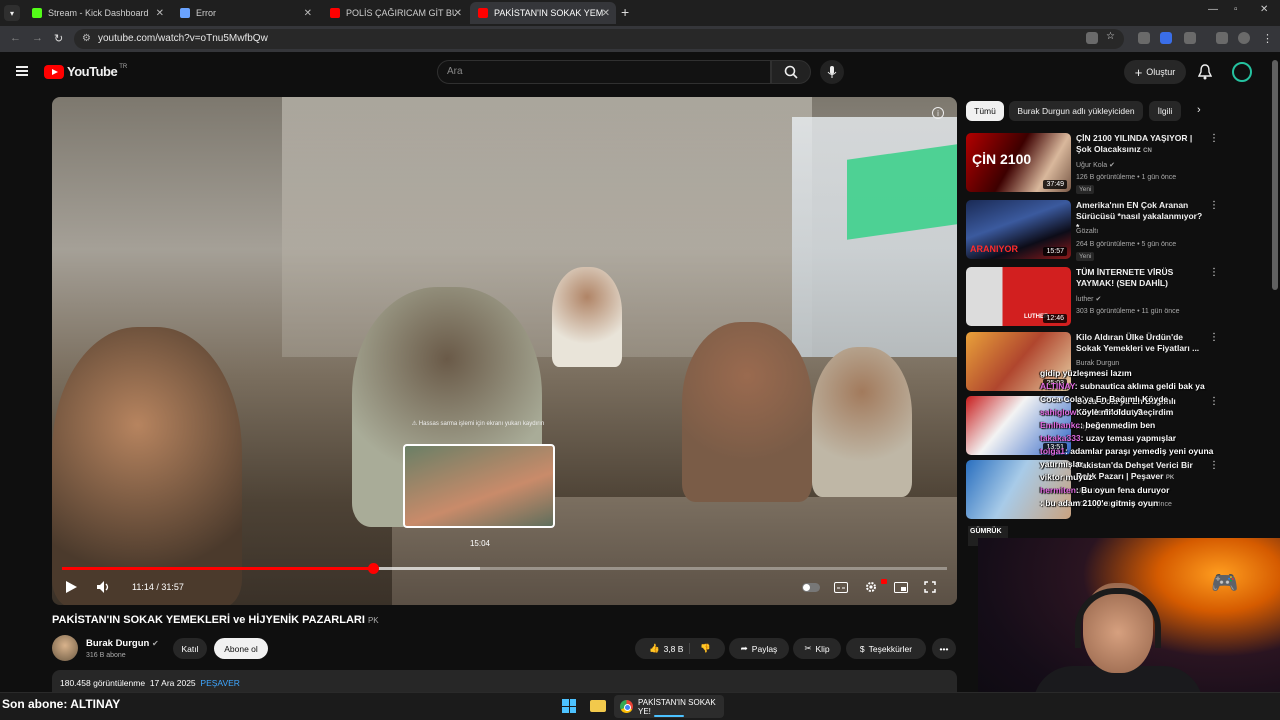 This screenshot has height=720, width=1280. Describe the element at coordinates (1236, 9) in the screenshot. I see `maximize-icon: ▫` at that location.